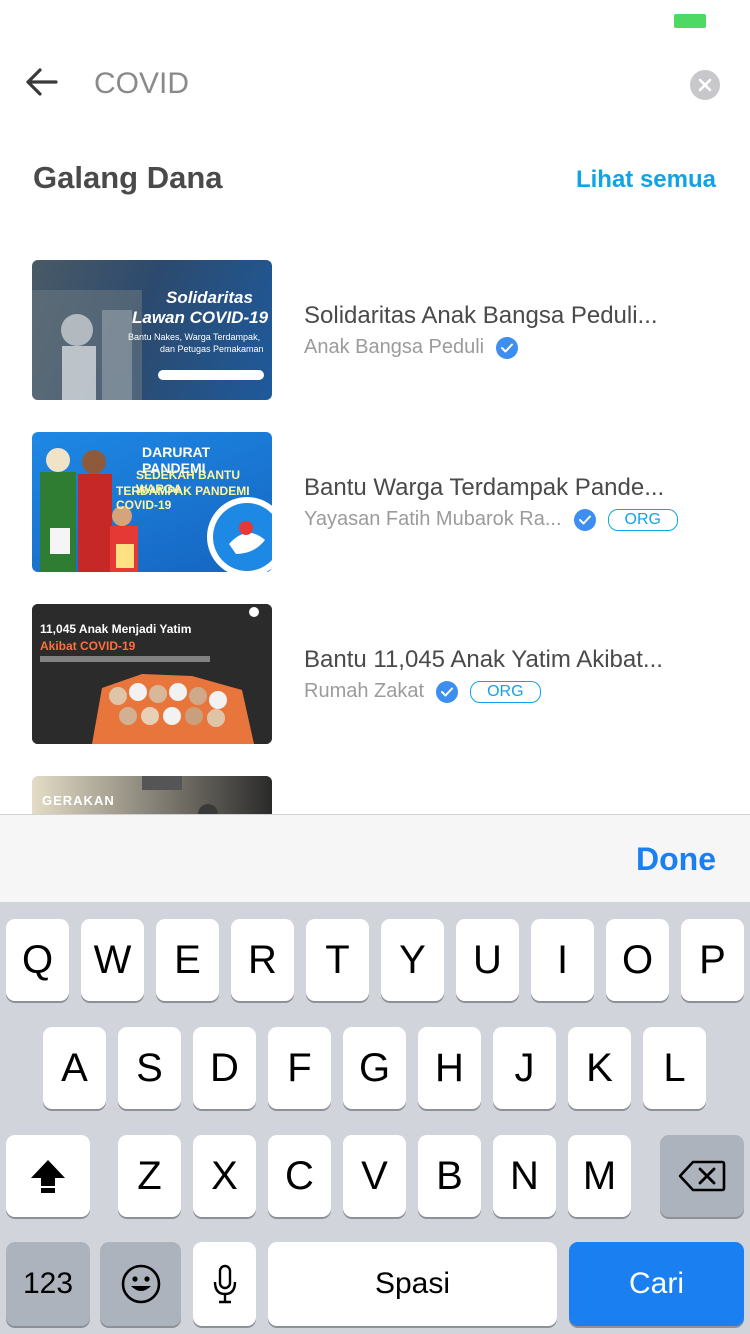  I want to click on see-all-link: Lihat semua, so click(646, 180).